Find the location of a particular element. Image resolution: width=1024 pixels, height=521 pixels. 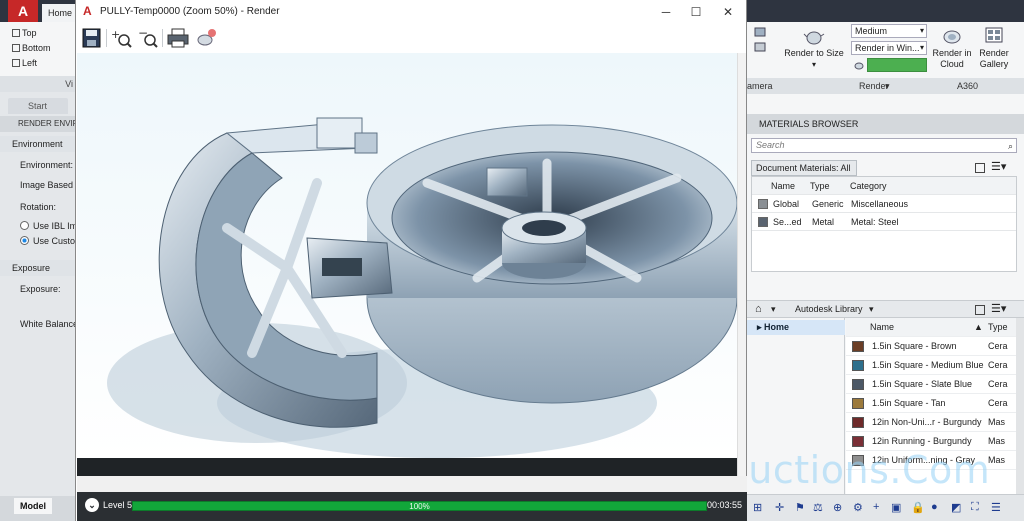

table-row: Global Generic Miscellaneous is located at coordinates (884, 204).